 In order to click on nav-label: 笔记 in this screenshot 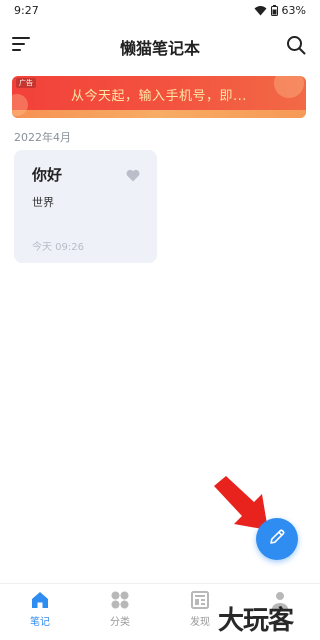, I will do `click(40, 622)`.